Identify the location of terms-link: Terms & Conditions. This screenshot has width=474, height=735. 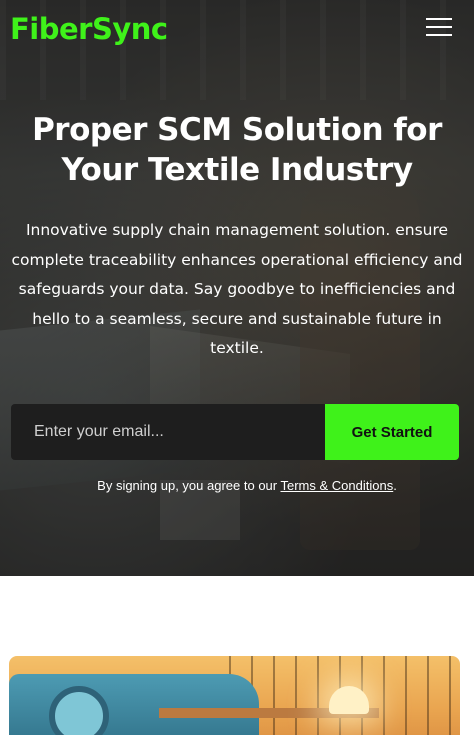
(337, 485).